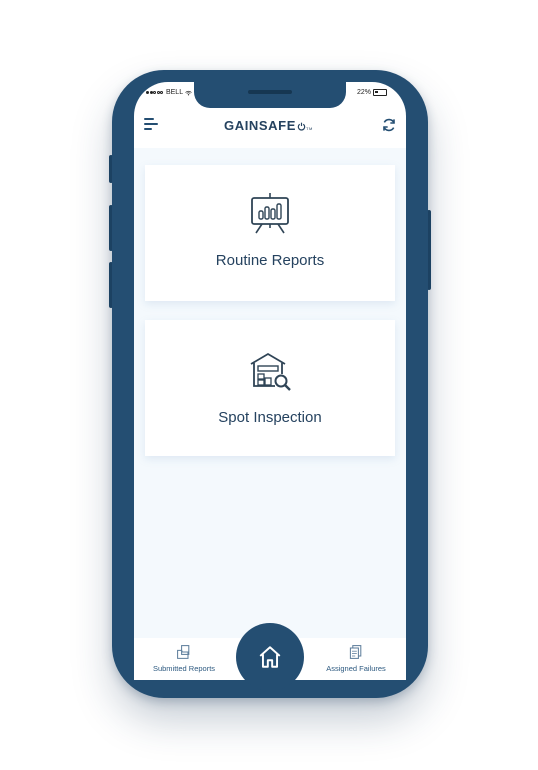  I want to click on home-button, so click(270, 657).